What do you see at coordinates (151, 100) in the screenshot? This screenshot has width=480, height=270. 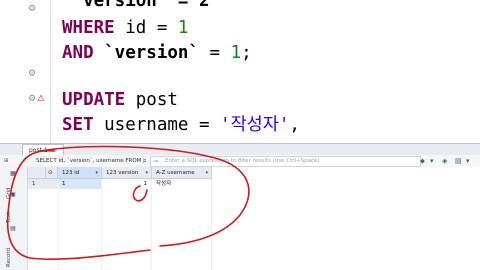 I see `code-token: post` at bounding box center [151, 100].